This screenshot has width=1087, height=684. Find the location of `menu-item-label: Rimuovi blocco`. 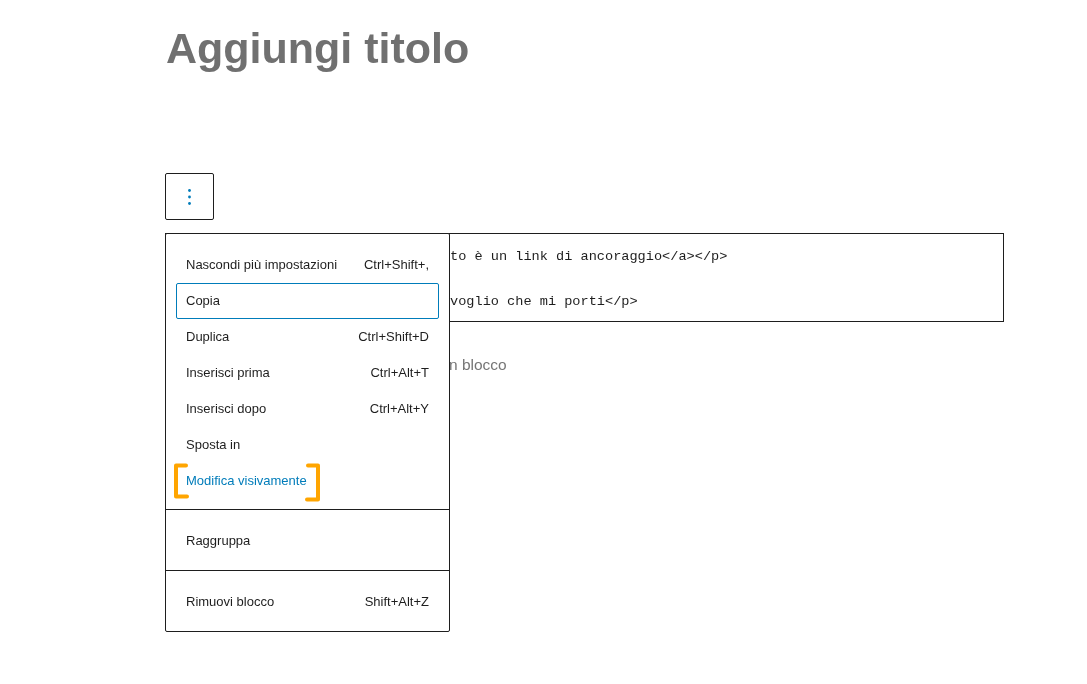

menu-item-label: Rimuovi blocco is located at coordinates (230, 602).